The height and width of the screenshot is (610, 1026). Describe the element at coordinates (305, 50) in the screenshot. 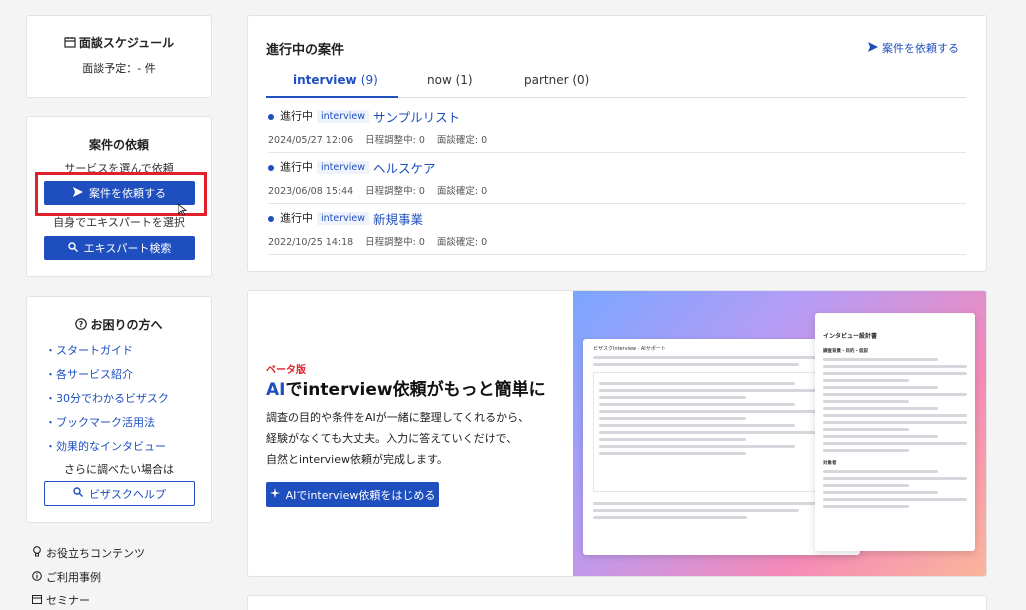

I see `cases-title: 進行中の案件` at that location.